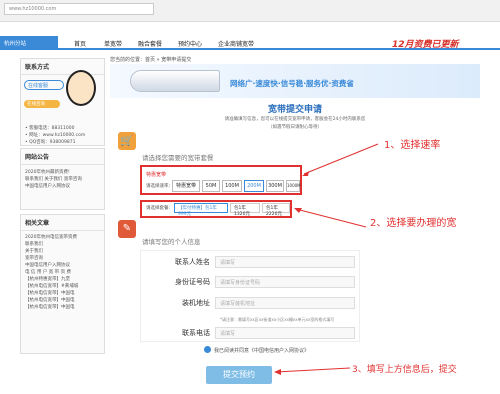 The height and width of the screenshot is (394, 500). I want to click on train-graphic, so click(175, 81).